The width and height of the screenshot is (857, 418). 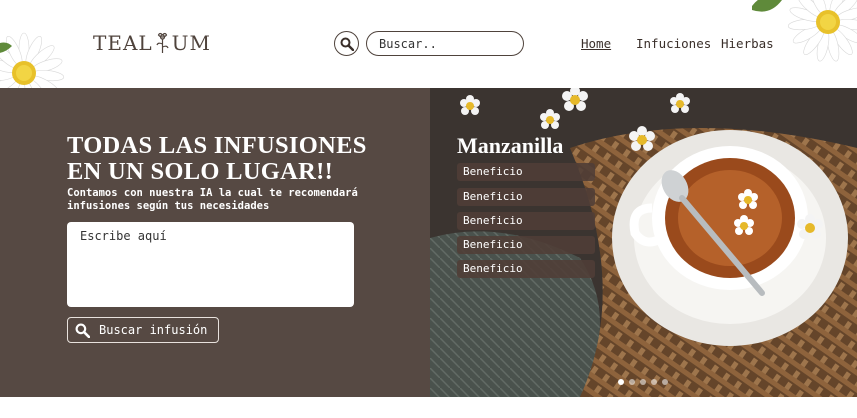 I want to click on hero-title: TODAS LAS INFUSIONES EN UN SOLO LUGAR!!, so click(x=217, y=158).